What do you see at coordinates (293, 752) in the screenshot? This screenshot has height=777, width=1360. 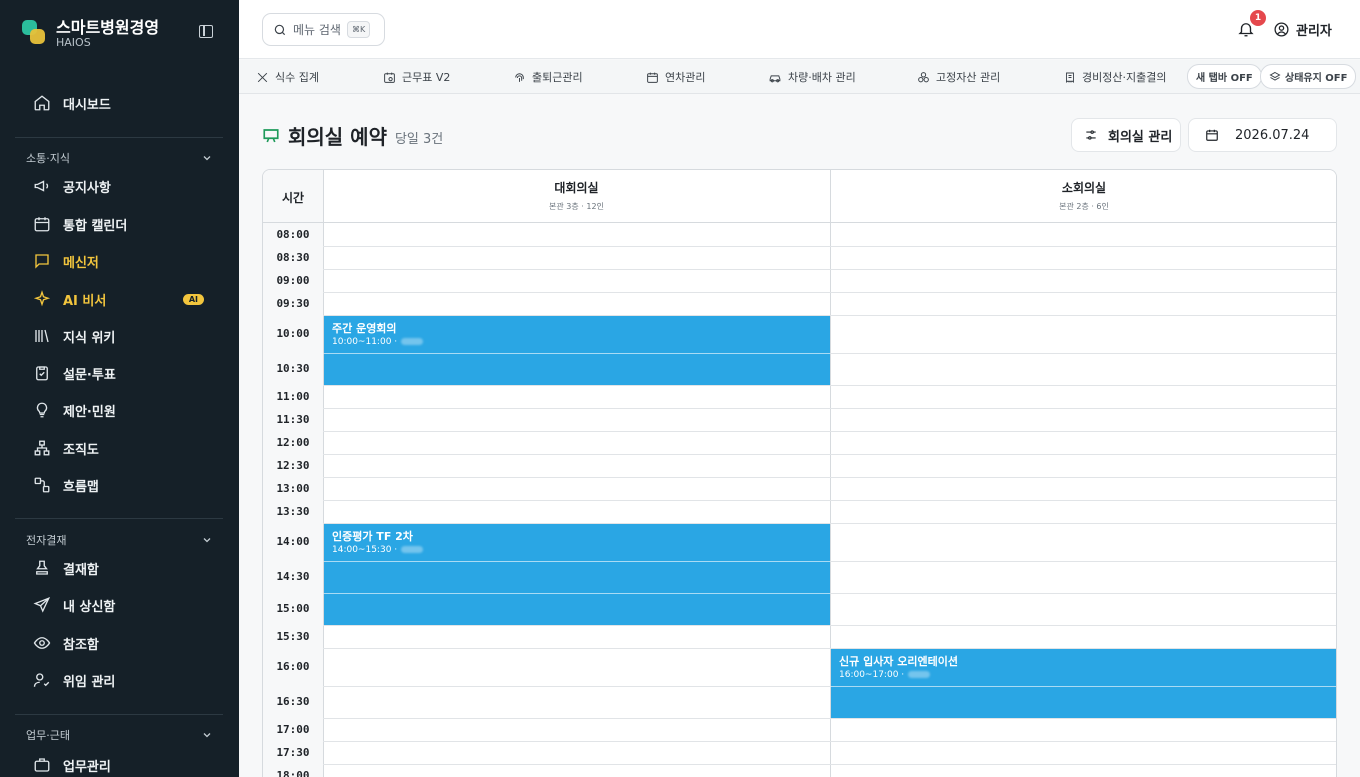 I see `time-slot-label: 17:30` at bounding box center [293, 752].